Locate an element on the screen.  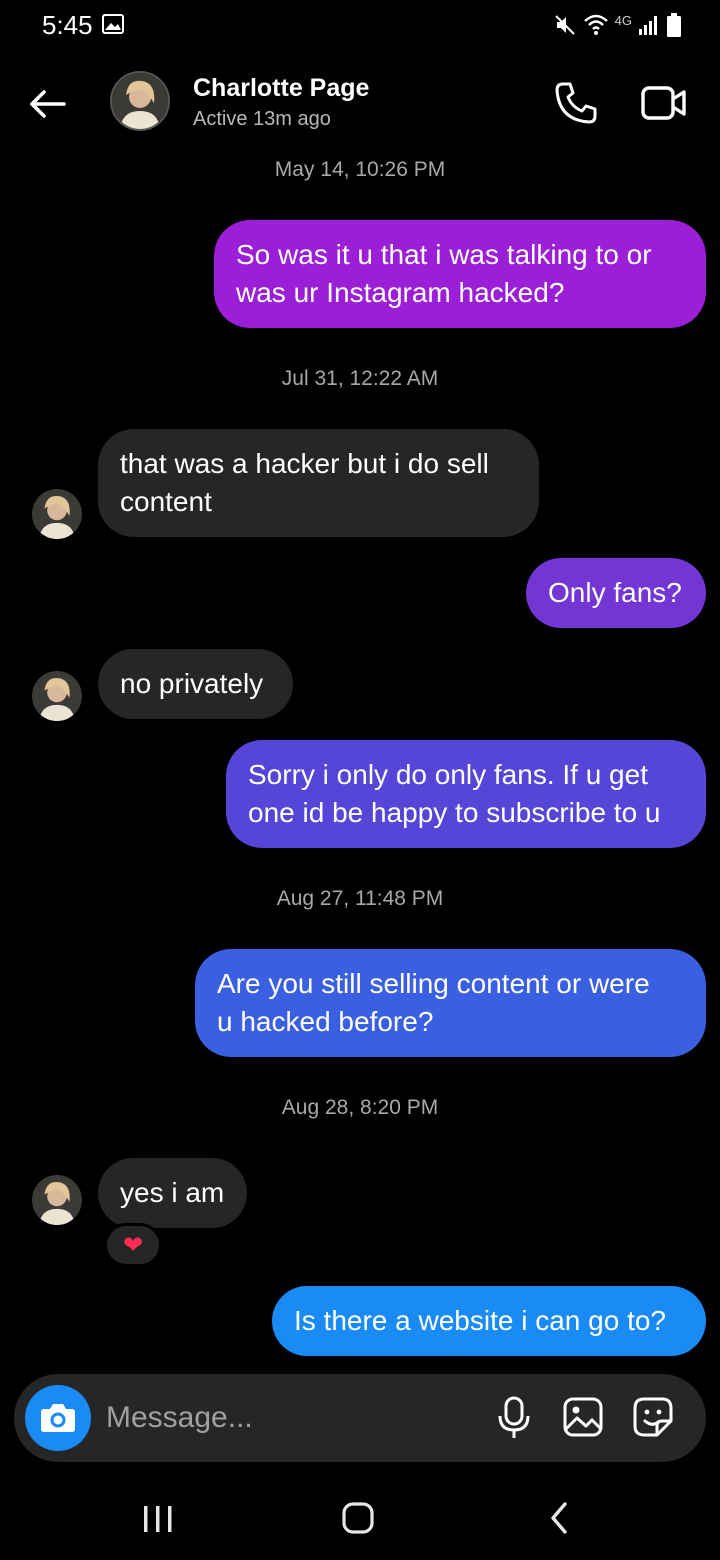
image-icon is located at coordinates (583, 1417).